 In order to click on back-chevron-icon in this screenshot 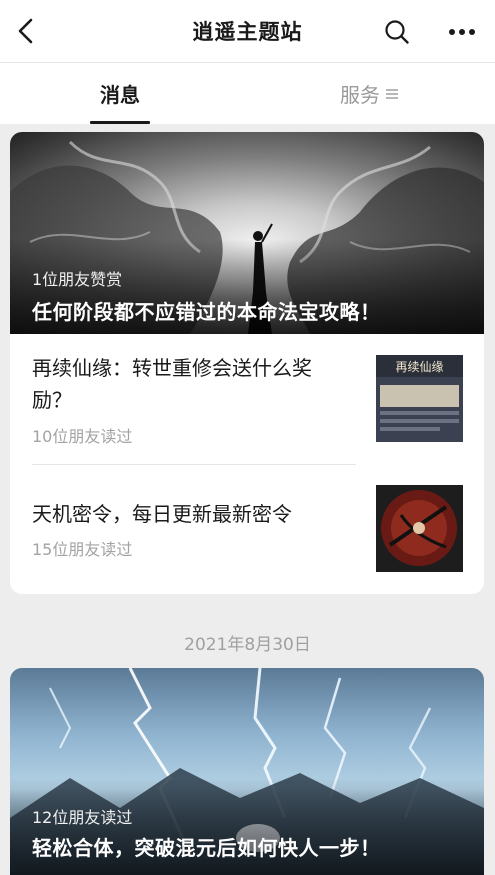, I will do `click(25, 31)`.